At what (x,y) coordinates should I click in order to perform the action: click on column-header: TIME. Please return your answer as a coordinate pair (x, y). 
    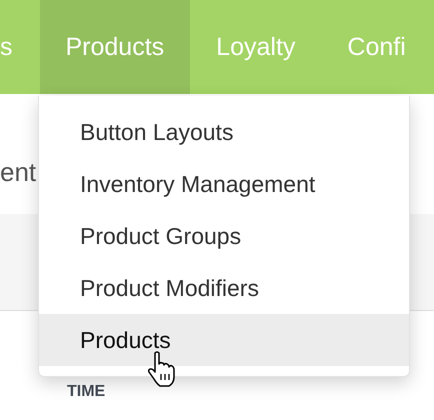
    Looking at the image, I should click on (86, 392).